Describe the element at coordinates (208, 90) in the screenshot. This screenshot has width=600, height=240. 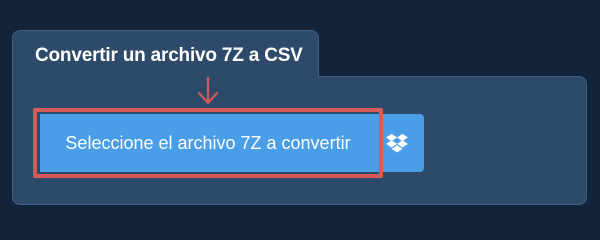
I see `arrow-down-icon` at that location.